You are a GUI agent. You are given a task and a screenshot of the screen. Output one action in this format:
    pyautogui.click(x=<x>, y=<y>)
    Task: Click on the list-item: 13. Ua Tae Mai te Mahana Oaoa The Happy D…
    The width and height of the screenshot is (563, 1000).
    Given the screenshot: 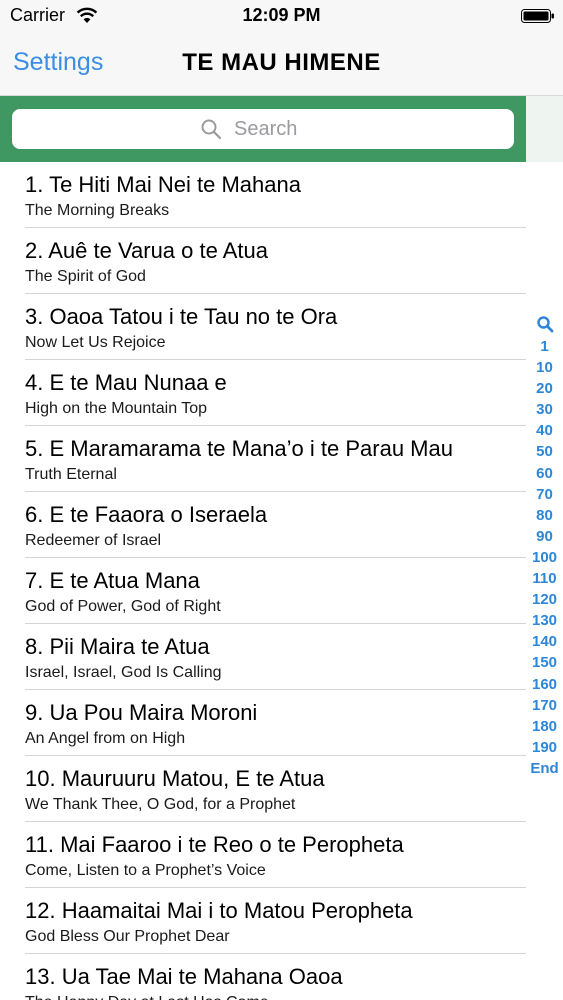 What is the action you would take?
    pyautogui.click(x=263, y=977)
    